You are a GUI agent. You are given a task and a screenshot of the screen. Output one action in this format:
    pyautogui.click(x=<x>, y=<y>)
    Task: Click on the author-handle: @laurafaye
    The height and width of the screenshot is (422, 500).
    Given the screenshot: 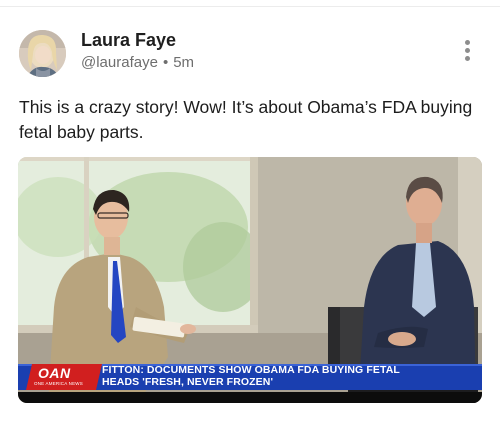 What is the action you would take?
    pyautogui.click(x=119, y=62)
    